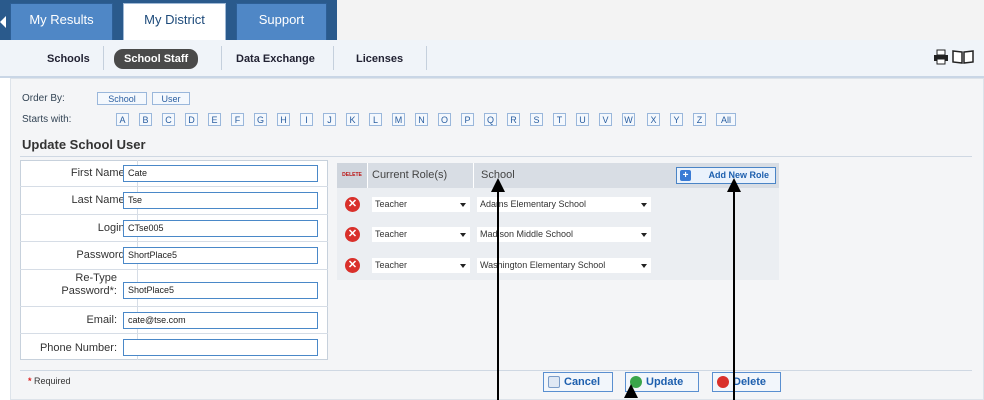  I want to click on letter-filter-u: U, so click(582, 119).